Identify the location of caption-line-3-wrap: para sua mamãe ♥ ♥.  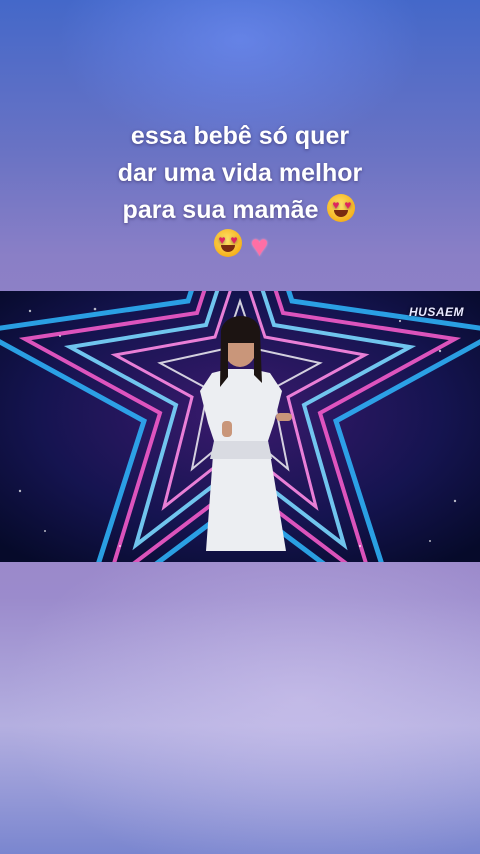
(240, 210).